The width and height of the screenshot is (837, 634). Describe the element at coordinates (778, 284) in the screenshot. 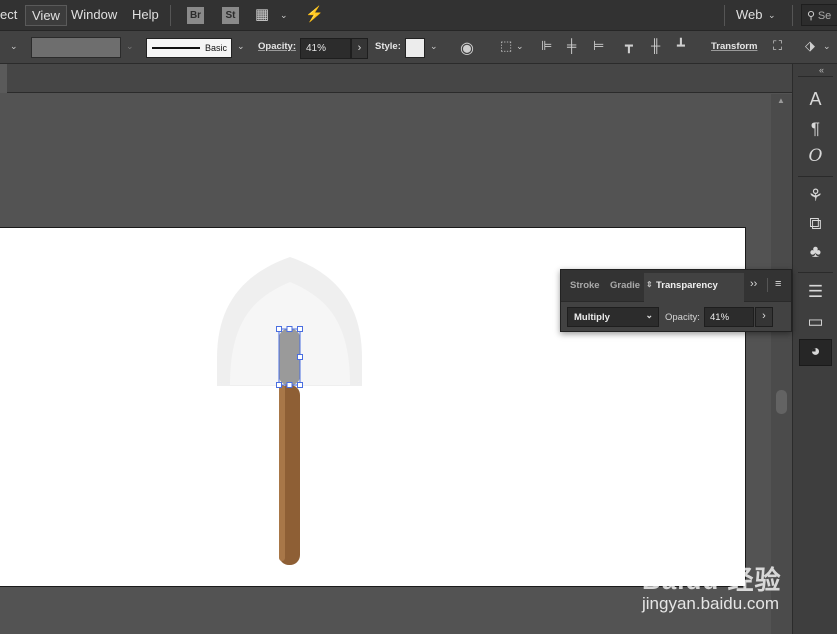

I see `panel-menu-icon: ≡` at that location.